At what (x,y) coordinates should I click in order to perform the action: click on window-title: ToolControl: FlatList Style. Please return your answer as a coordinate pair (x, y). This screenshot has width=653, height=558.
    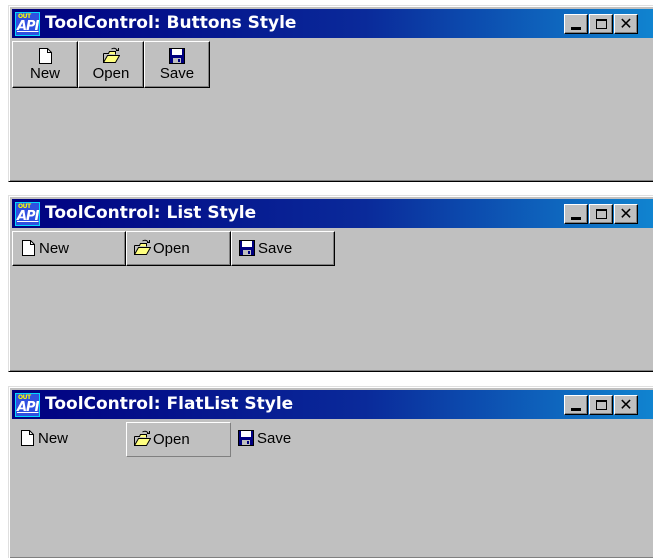
    Looking at the image, I should click on (169, 404).